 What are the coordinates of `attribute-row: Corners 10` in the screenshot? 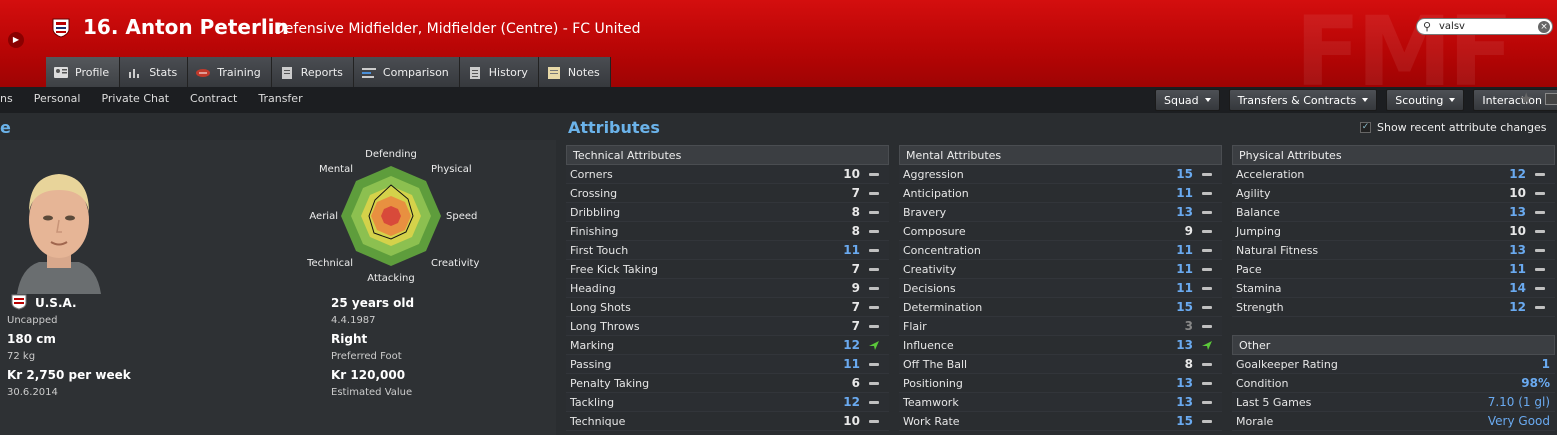 It's located at (727, 174).